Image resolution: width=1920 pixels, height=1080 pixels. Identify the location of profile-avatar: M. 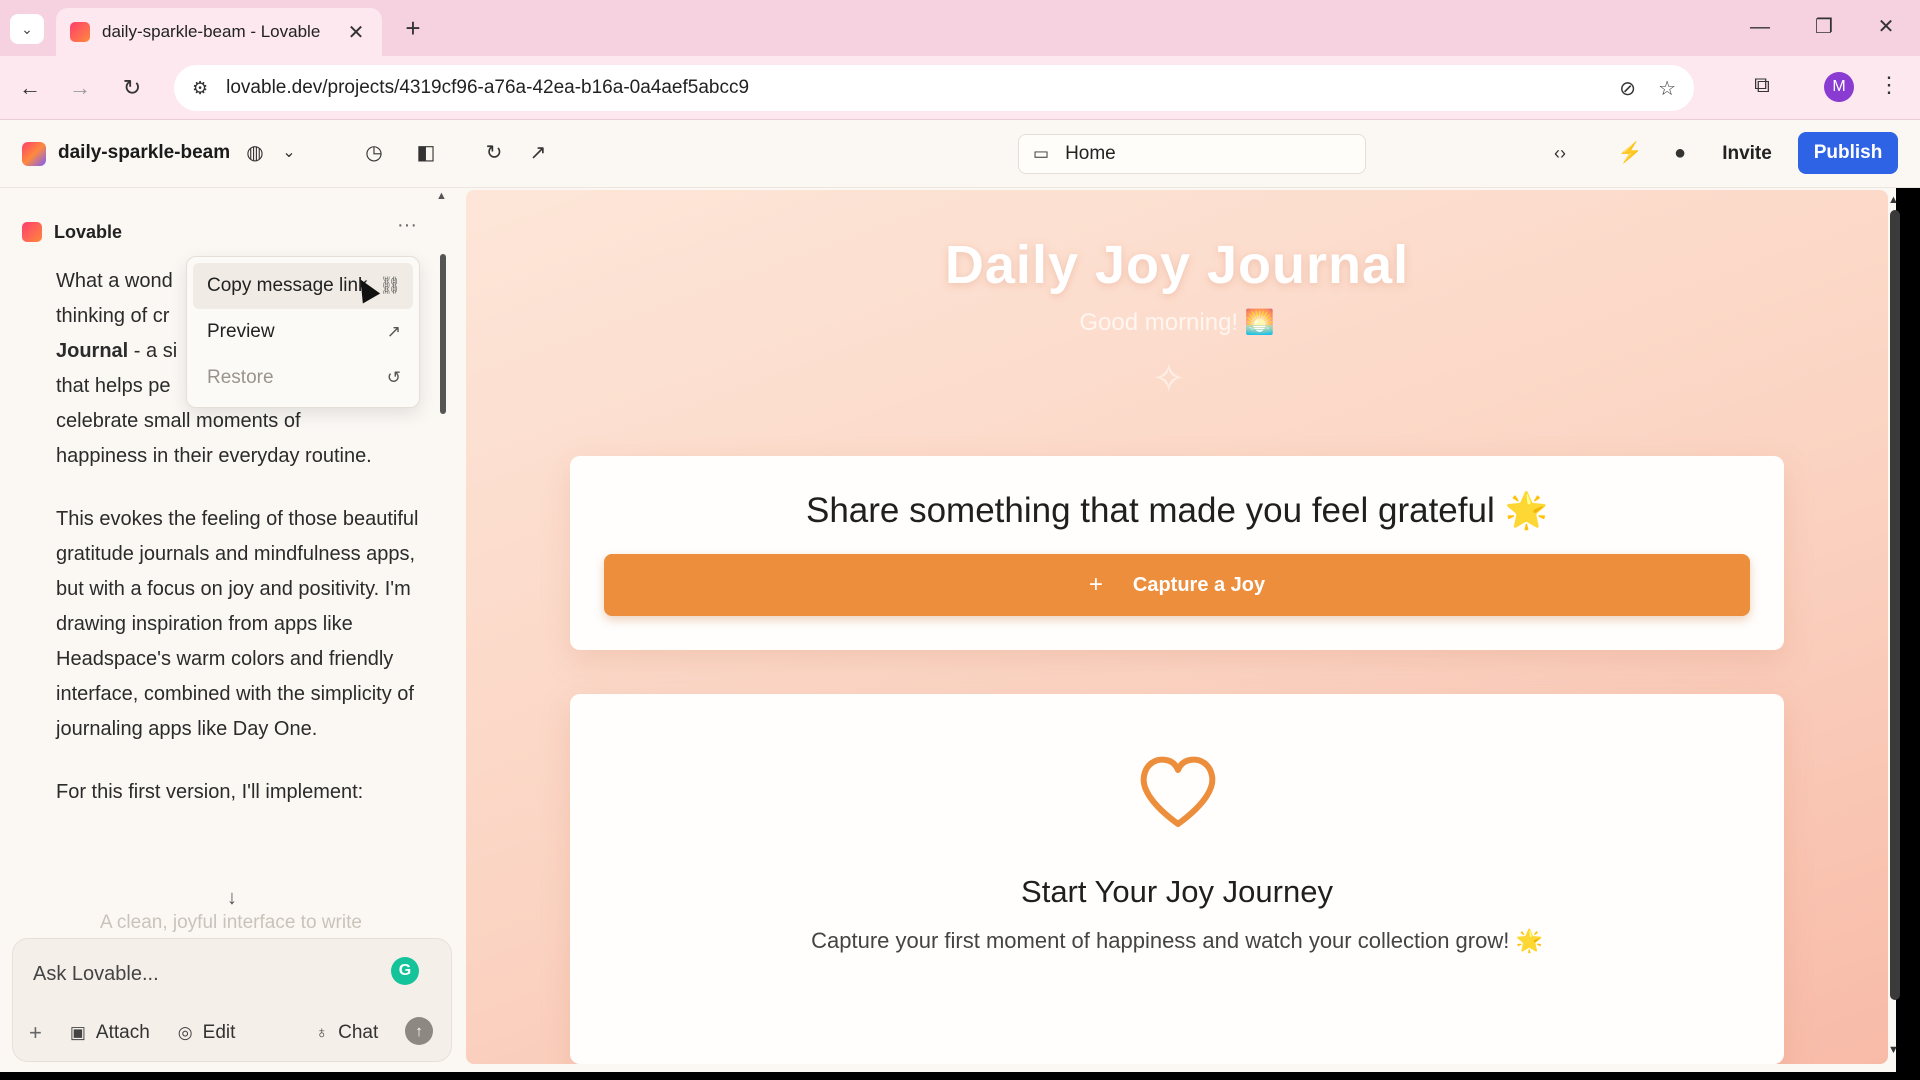
(1839, 87).